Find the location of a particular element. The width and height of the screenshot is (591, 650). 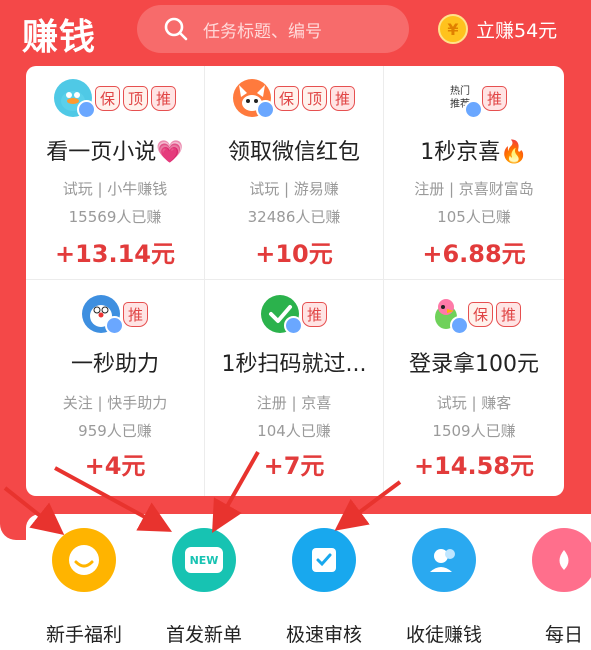

app-logo: 赚钱 is located at coordinates (59, 37).